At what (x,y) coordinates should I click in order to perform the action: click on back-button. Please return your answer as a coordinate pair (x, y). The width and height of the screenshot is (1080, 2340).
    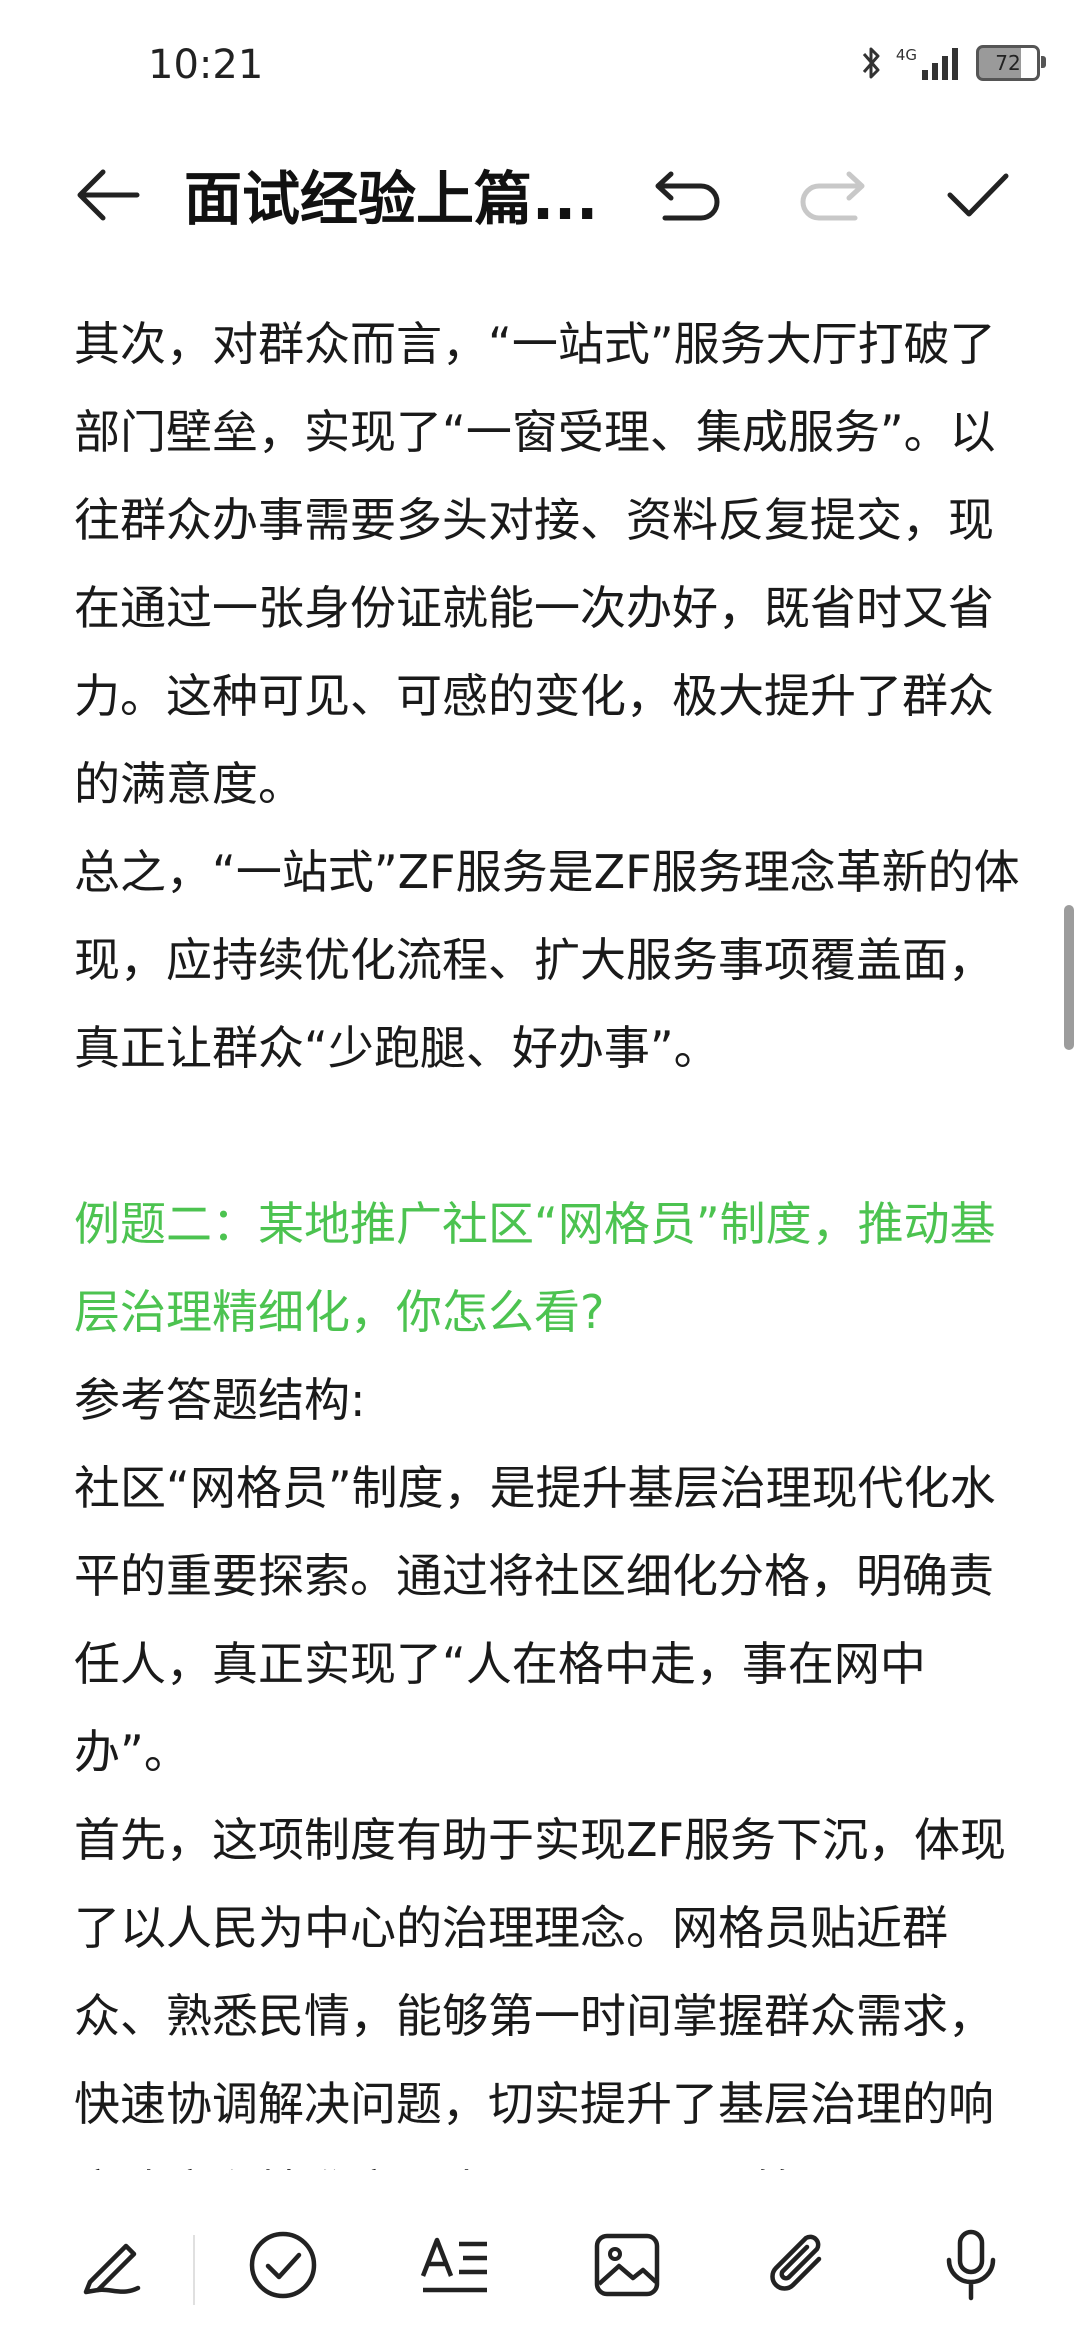
    Looking at the image, I should click on (108, 195).